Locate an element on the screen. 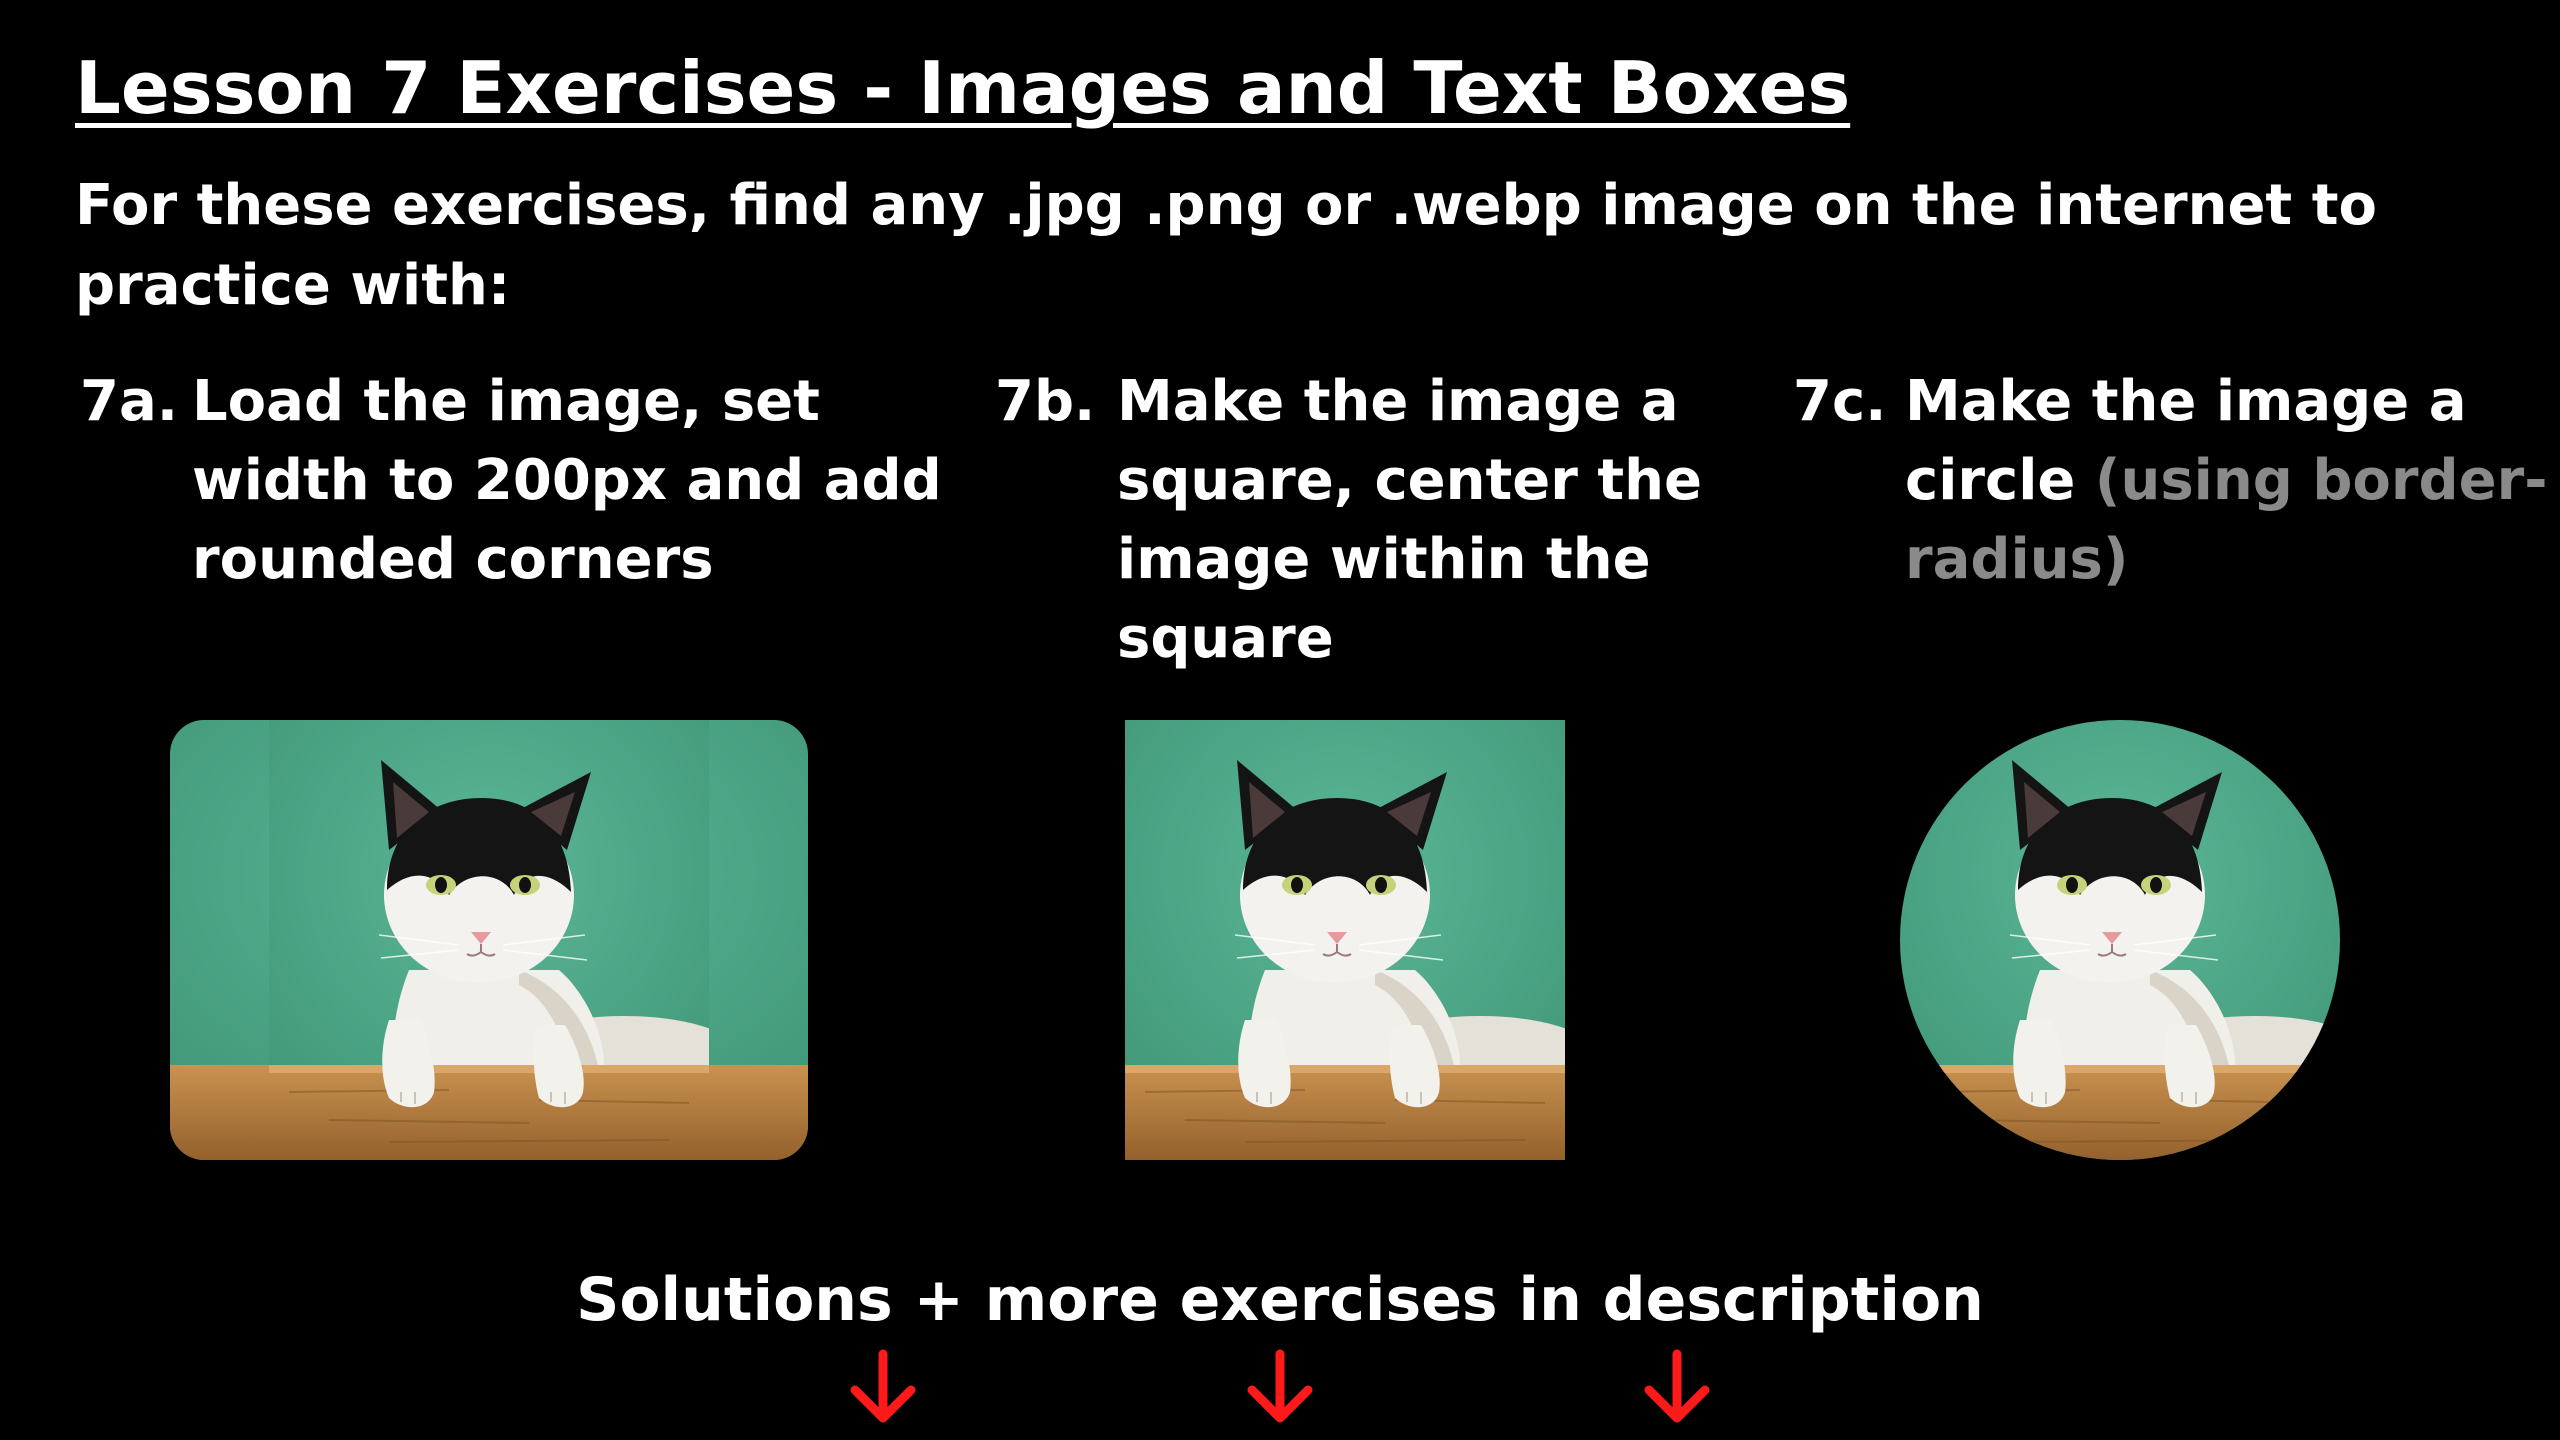 The width and height of the screenshot is (2560, 1440). cat-image-rounded is located at coordinates (489, 940).